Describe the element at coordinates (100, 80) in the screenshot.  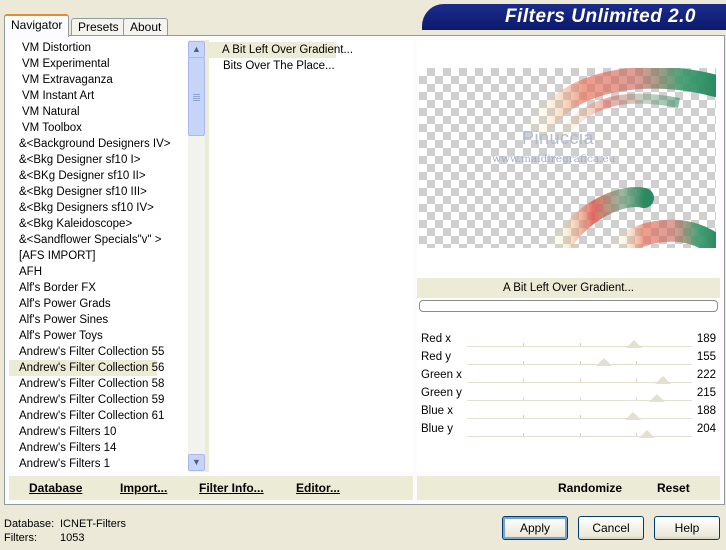
I see `category-item: VM Extravaganza` at that location.